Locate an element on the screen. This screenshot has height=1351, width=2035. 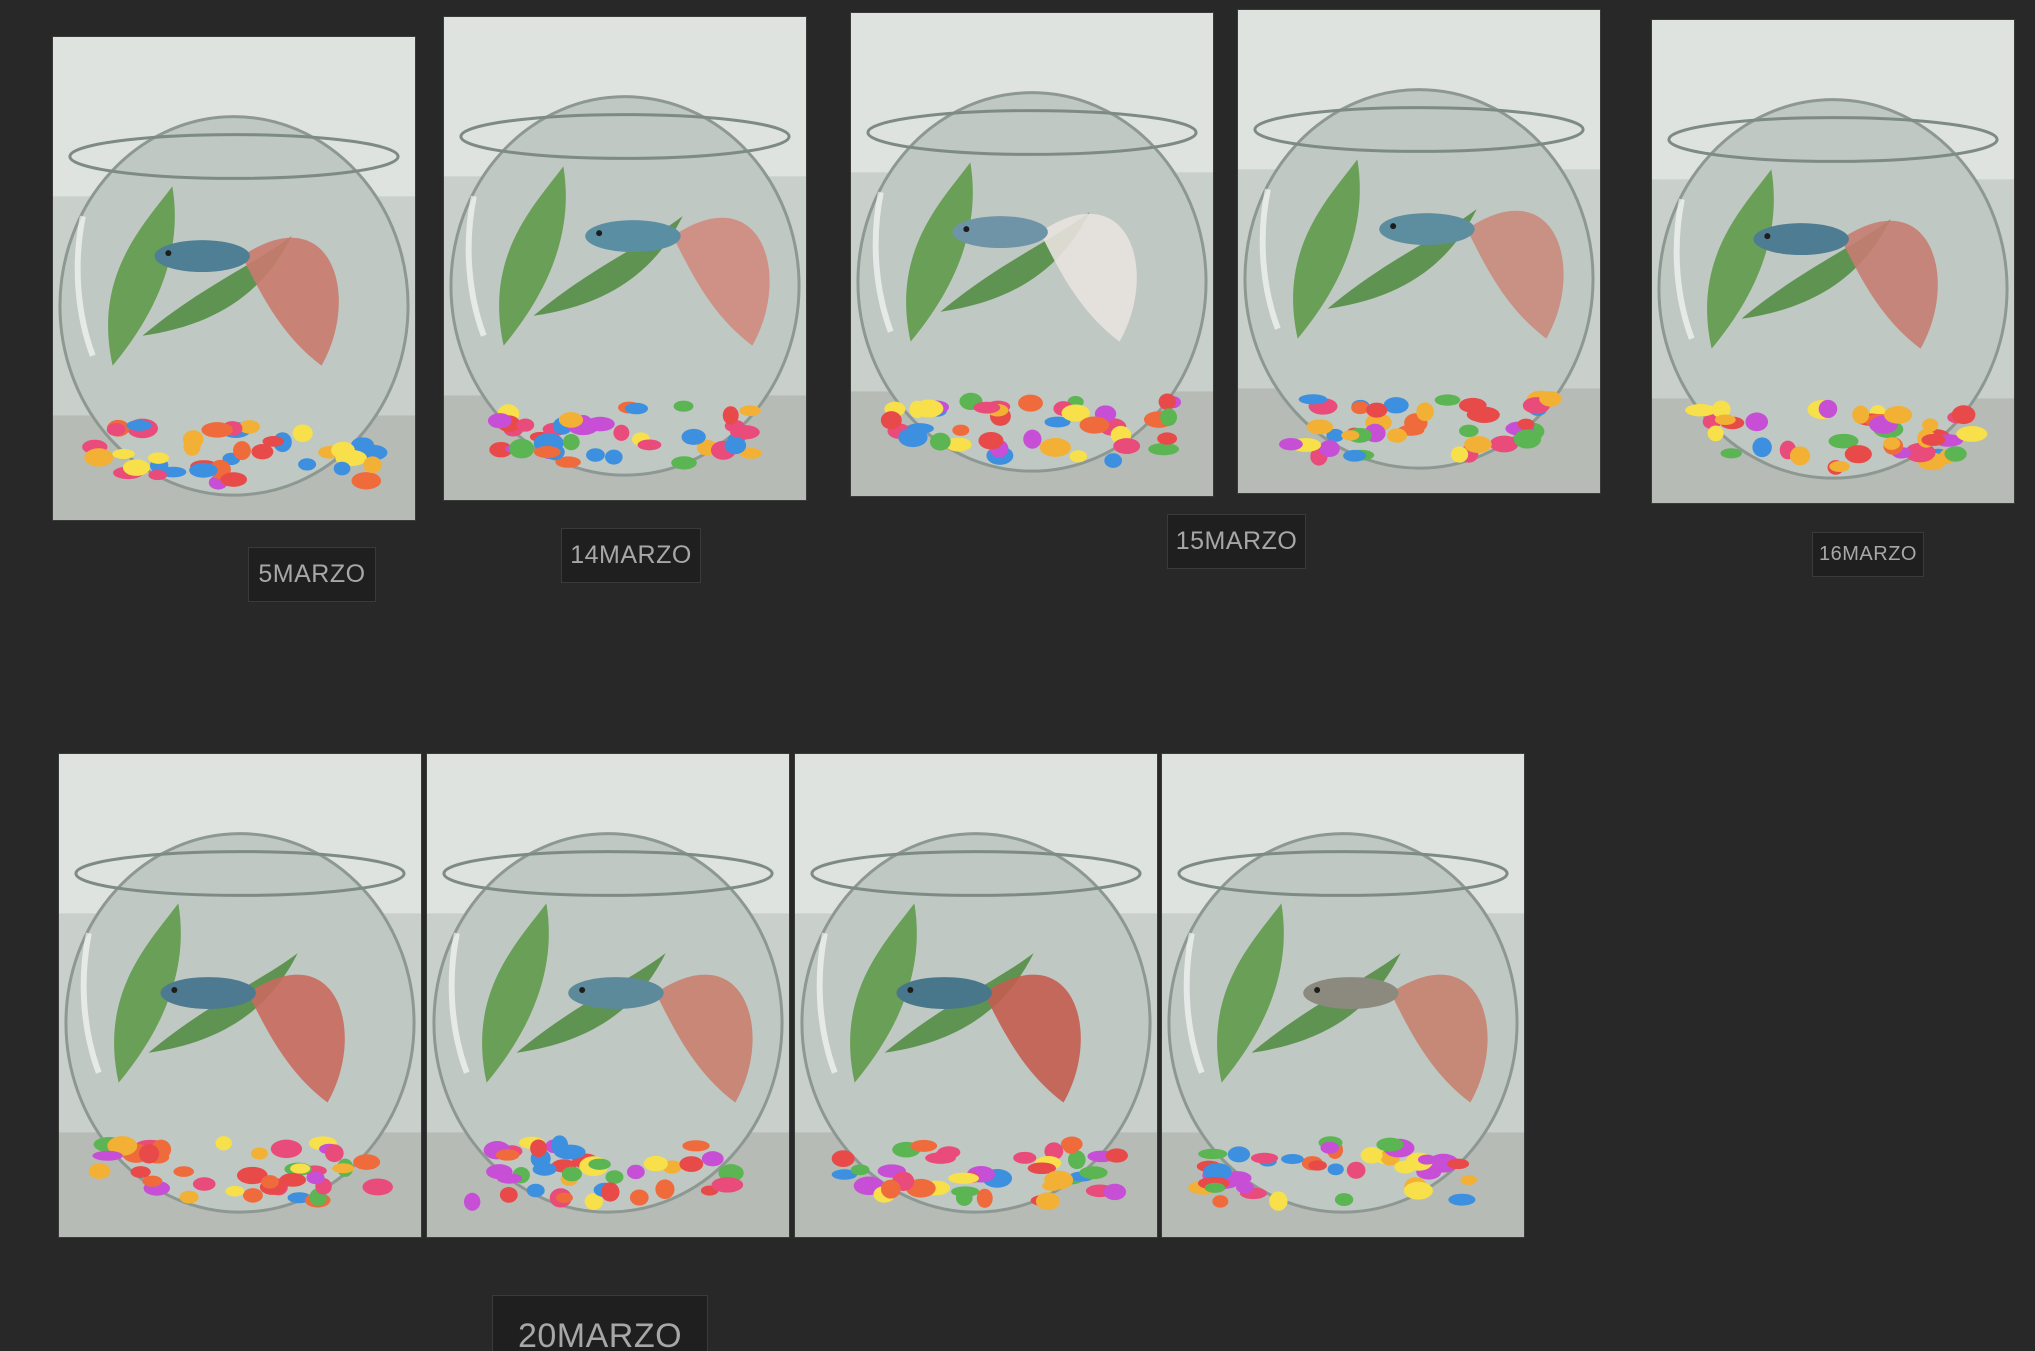
date-label: 5MARZO is located at coordinates (312, 574).